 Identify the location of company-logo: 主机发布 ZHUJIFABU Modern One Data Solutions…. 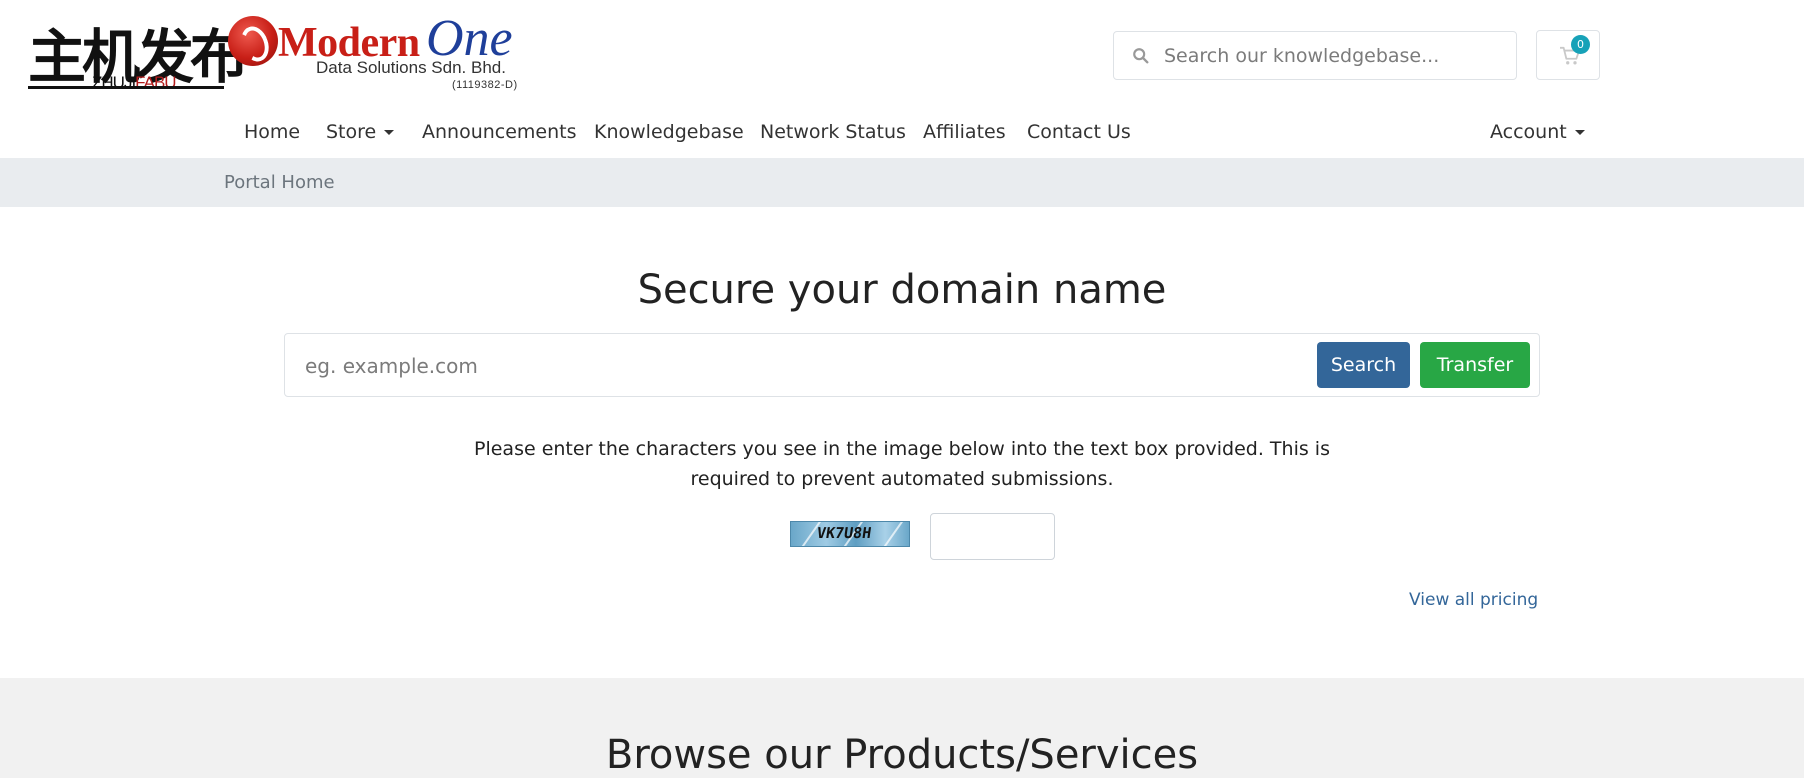
(278, 54).